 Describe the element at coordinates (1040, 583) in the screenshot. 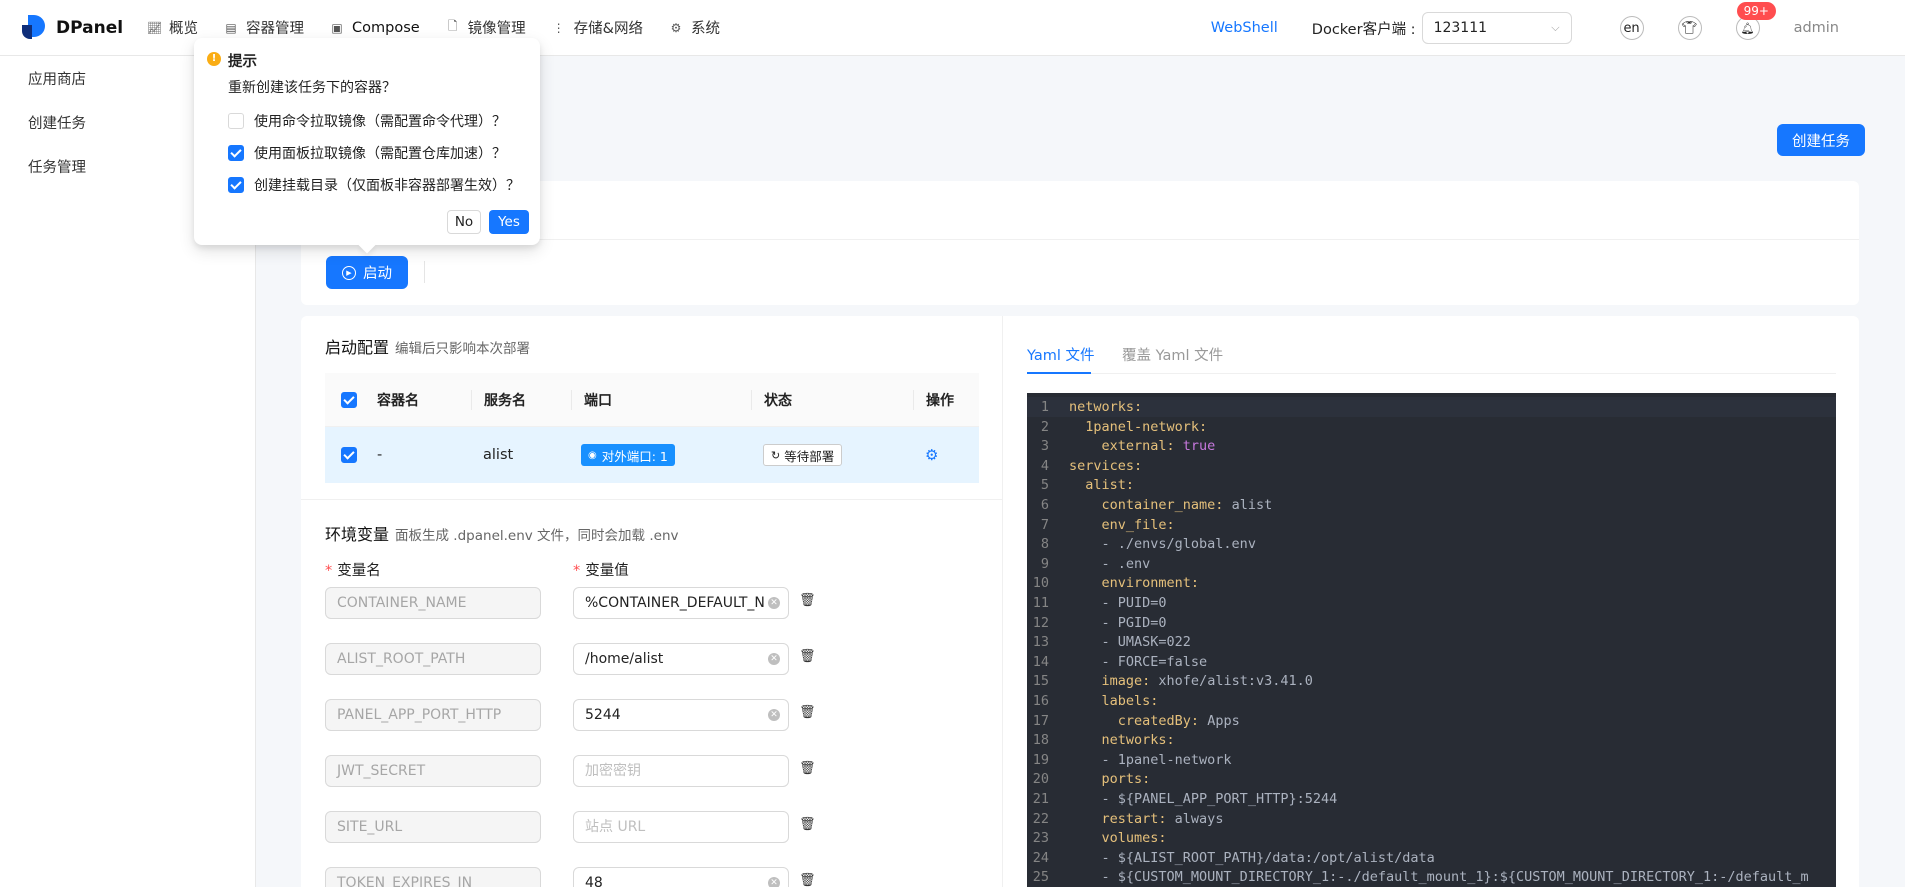

I see `line-number: 10` at that location.